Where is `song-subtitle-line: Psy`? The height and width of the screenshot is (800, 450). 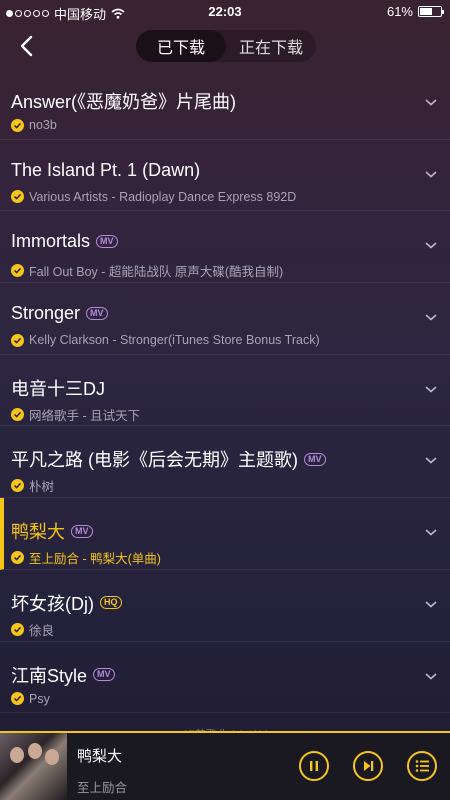
song-subtitle-line: Psy is located at coordinates (30, 699).